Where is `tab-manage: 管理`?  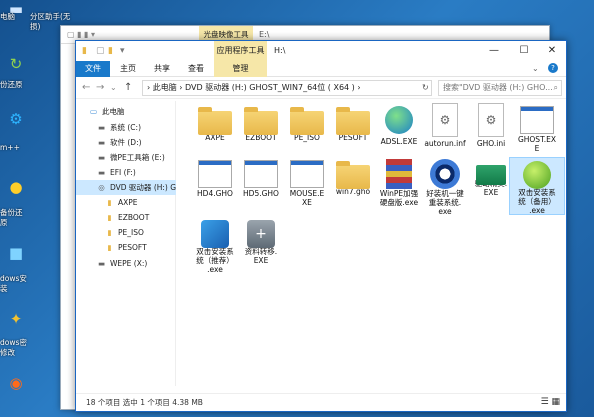 tab-manage: 管理 is located at coordinates (240, 69).